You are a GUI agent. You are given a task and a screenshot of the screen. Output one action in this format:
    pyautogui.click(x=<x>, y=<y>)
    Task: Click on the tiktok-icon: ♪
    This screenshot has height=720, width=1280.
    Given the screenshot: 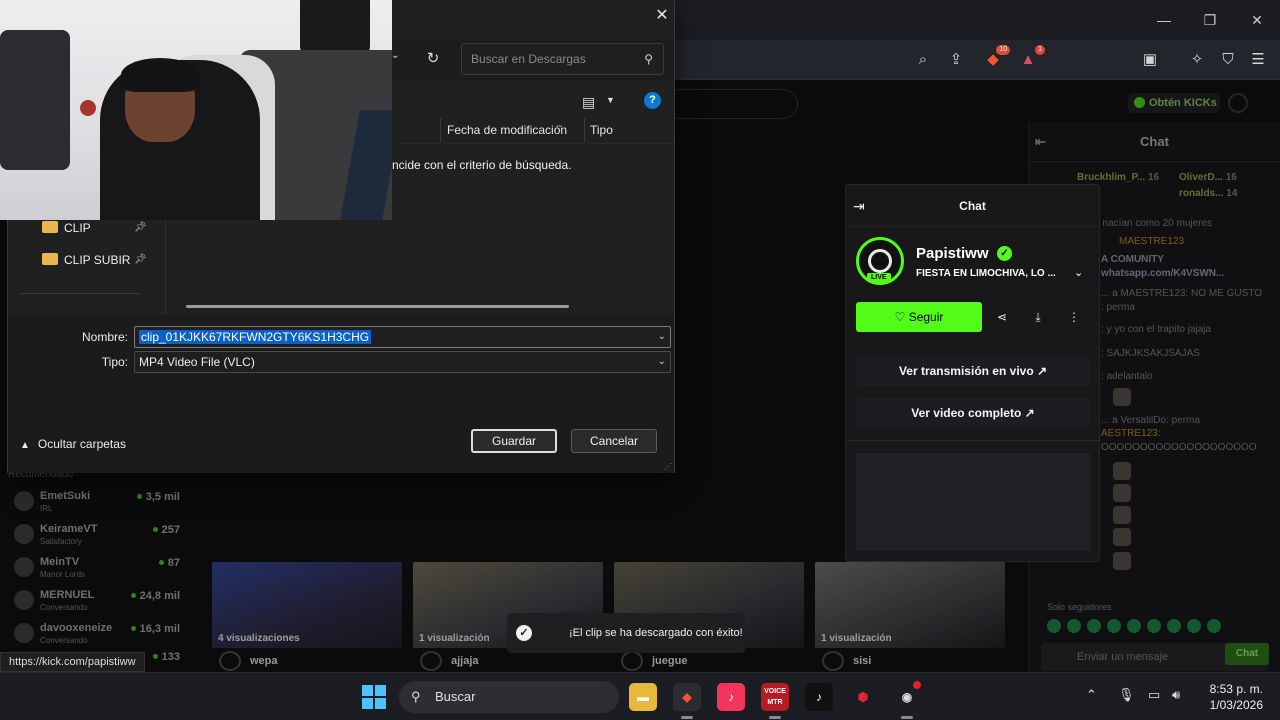 What is the action you would take?
    pyautogui.click(x=819, y=697)
    